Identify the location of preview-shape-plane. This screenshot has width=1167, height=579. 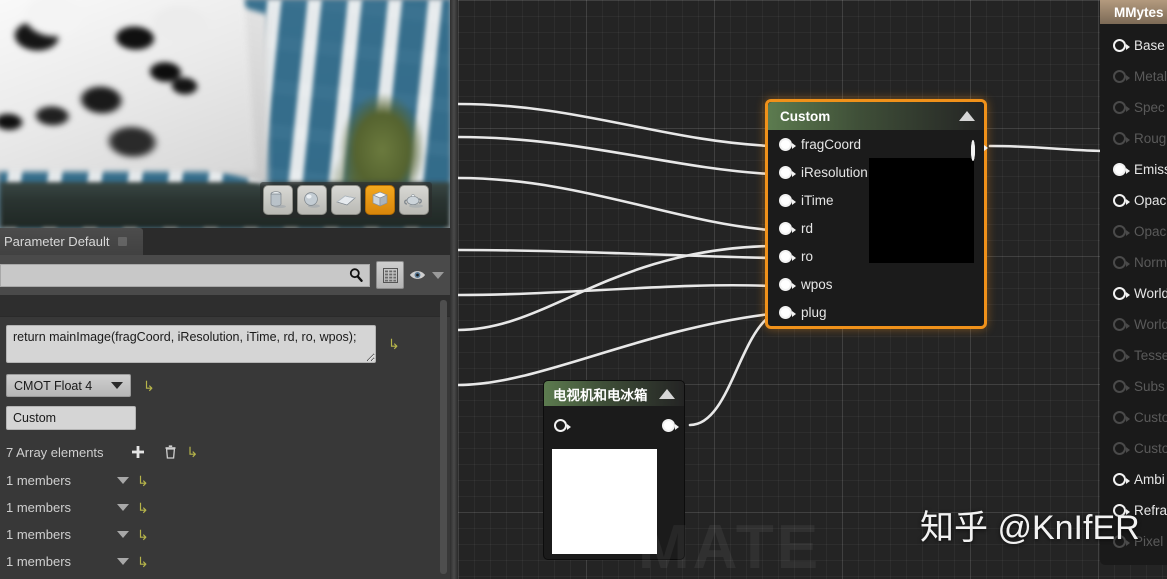
(346, 200).